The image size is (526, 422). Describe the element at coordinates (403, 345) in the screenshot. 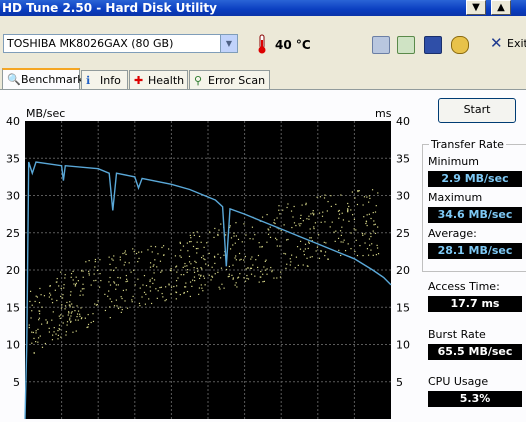

I see `y-tick-label-right: 10` at that location.